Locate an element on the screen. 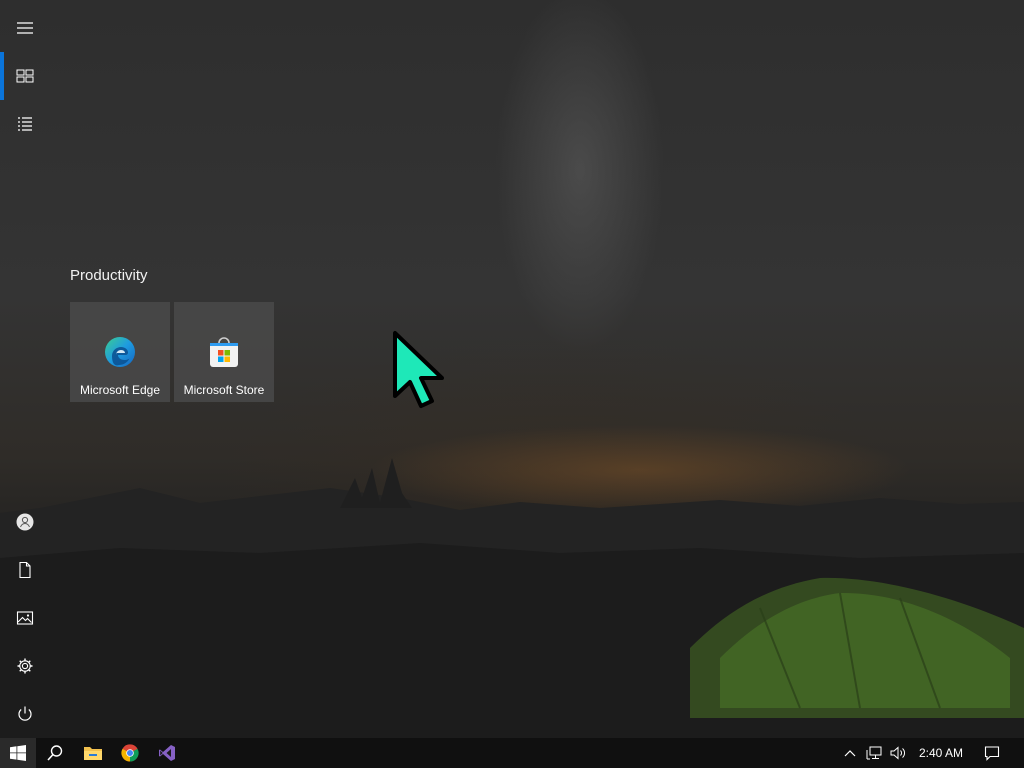  power-button is located at coordinates (25, 714).